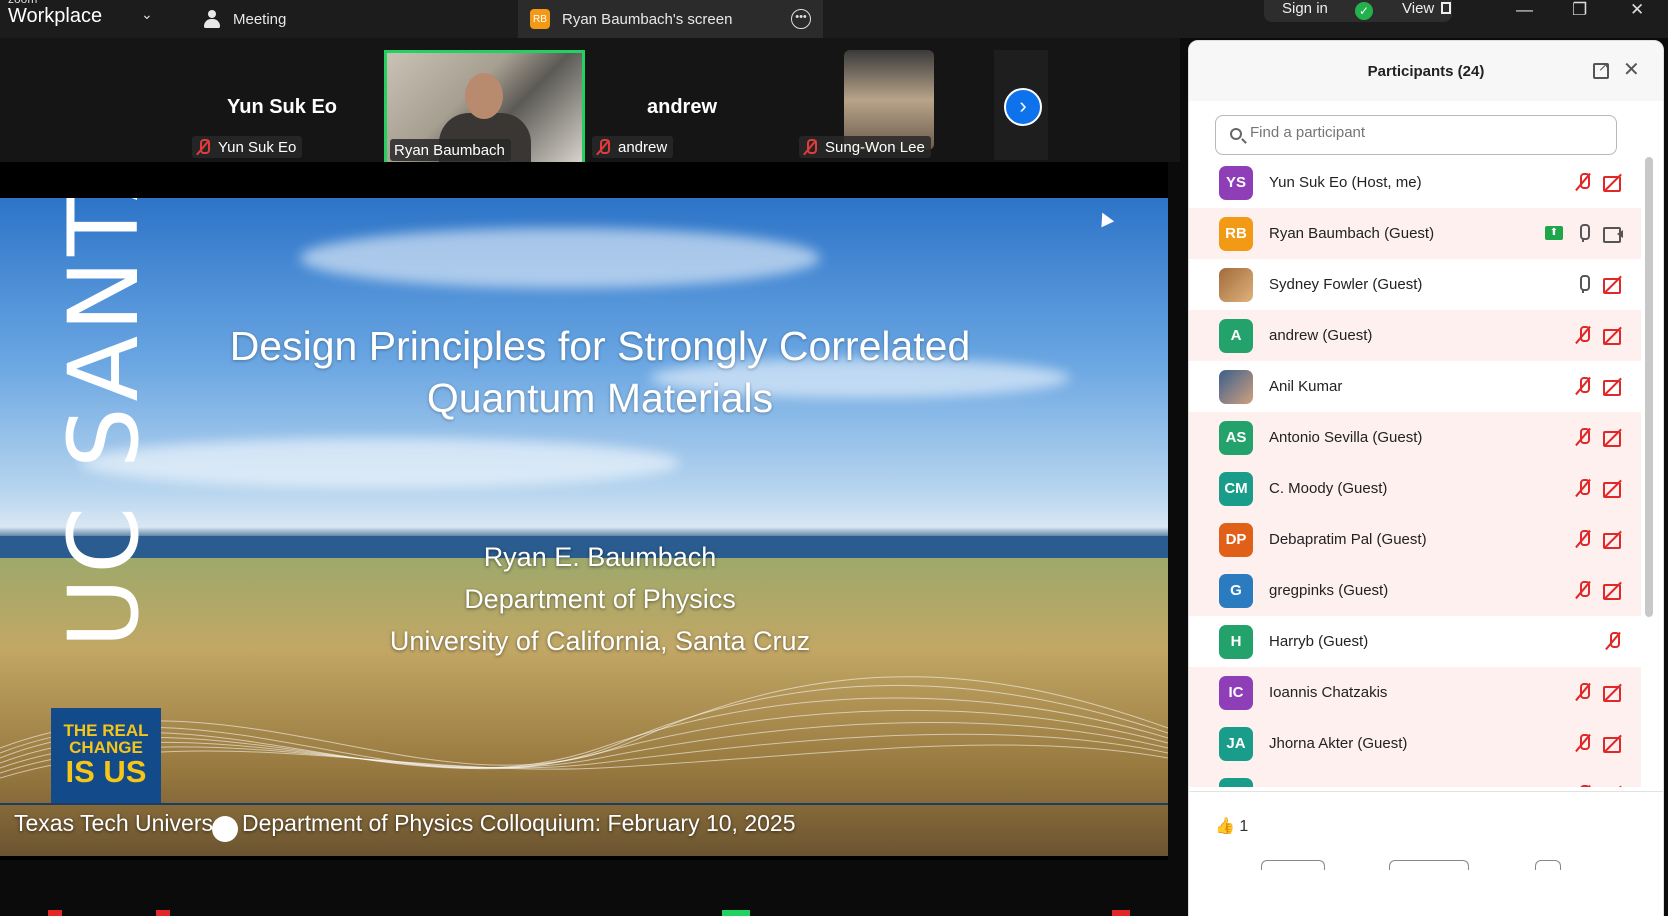 The height and width of the screenshot is (916, 1668). Describe the element at coordinates (1415, 284) in the screenshot. I see `participant-row: Sydney Fowler (Guest)` at that location.